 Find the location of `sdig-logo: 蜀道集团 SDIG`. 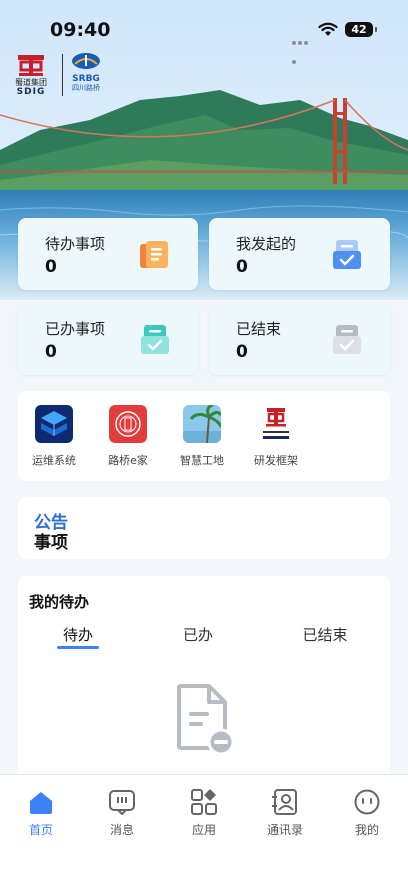

sdig-logo: 蜀道集团 SDIG is located at coordinates (31, 76).